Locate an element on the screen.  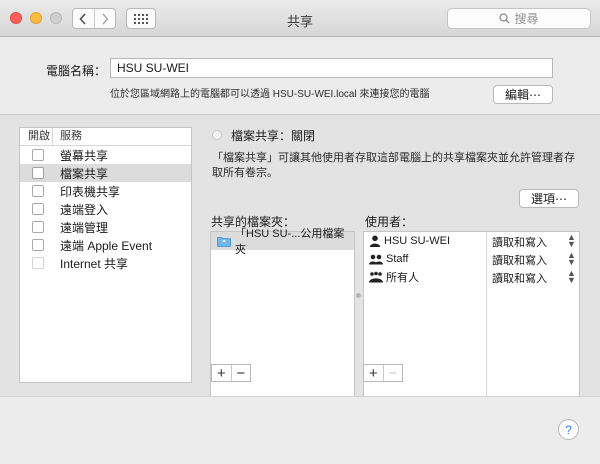
user-name: HSU SU-WEI is located at coordinates (417, 241).